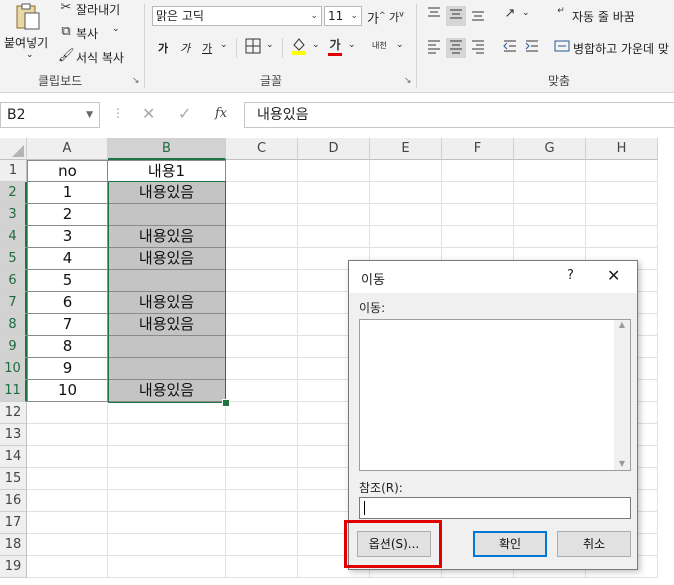 This screenshot has width=674, height=585. Describe the element at coordinates (66, 31) in the screenshot. I see `copy-icon: ⧉` at that location.